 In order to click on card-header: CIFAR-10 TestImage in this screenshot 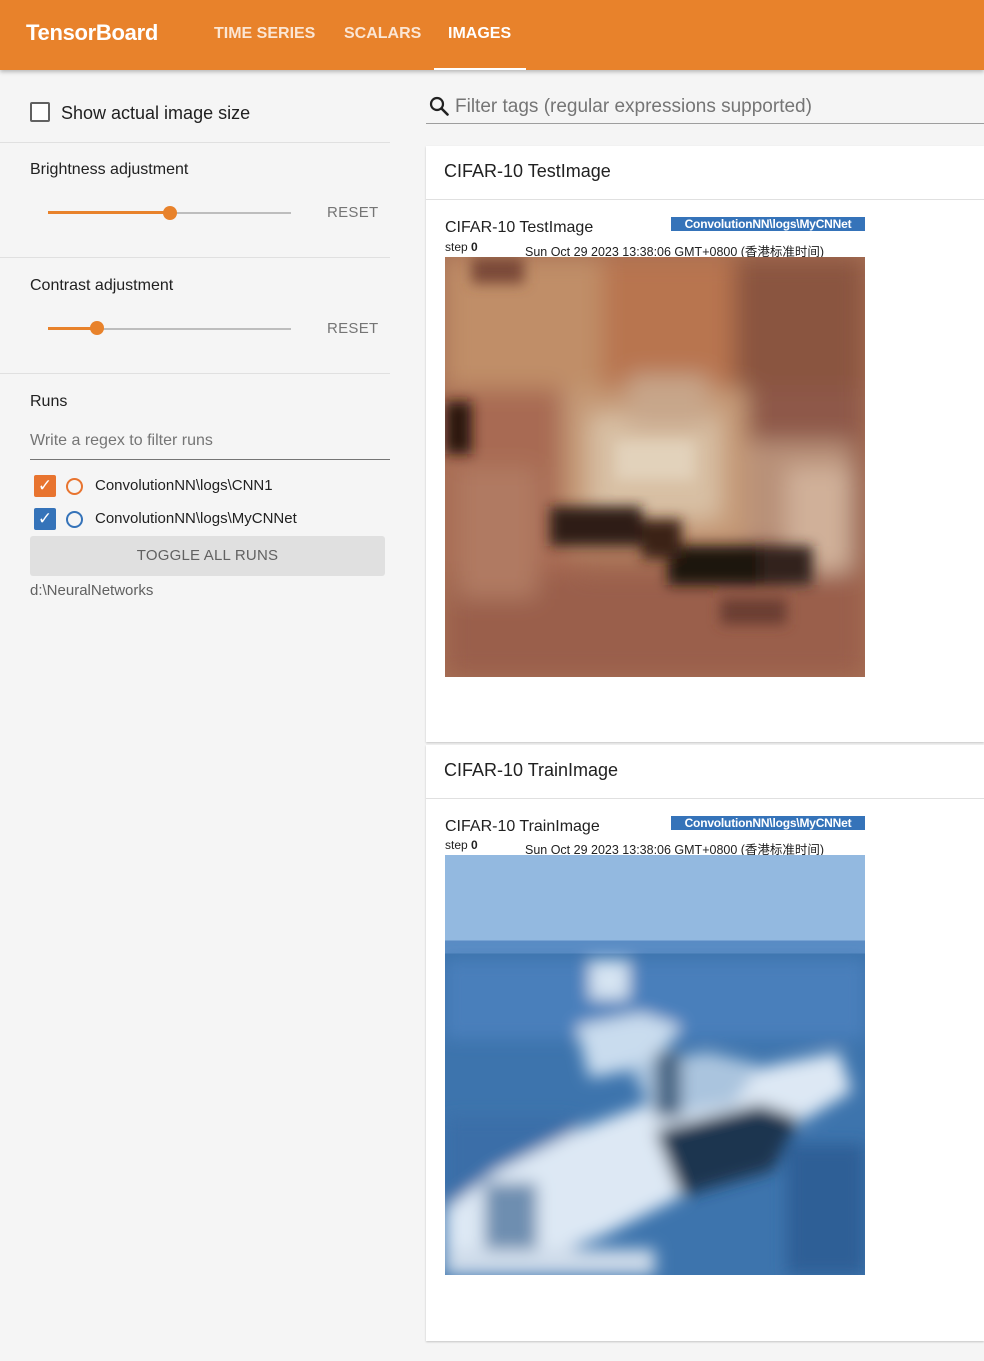, I will do `click(705, 173)`.